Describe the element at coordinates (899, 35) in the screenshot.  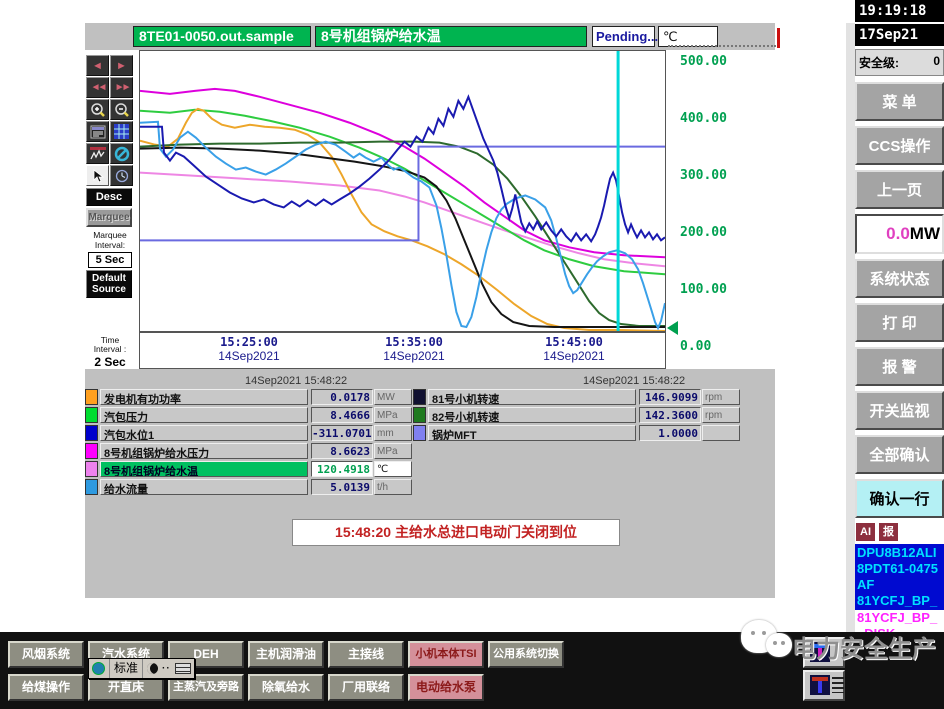
I see `clock-date: 17Sep21` at that location.